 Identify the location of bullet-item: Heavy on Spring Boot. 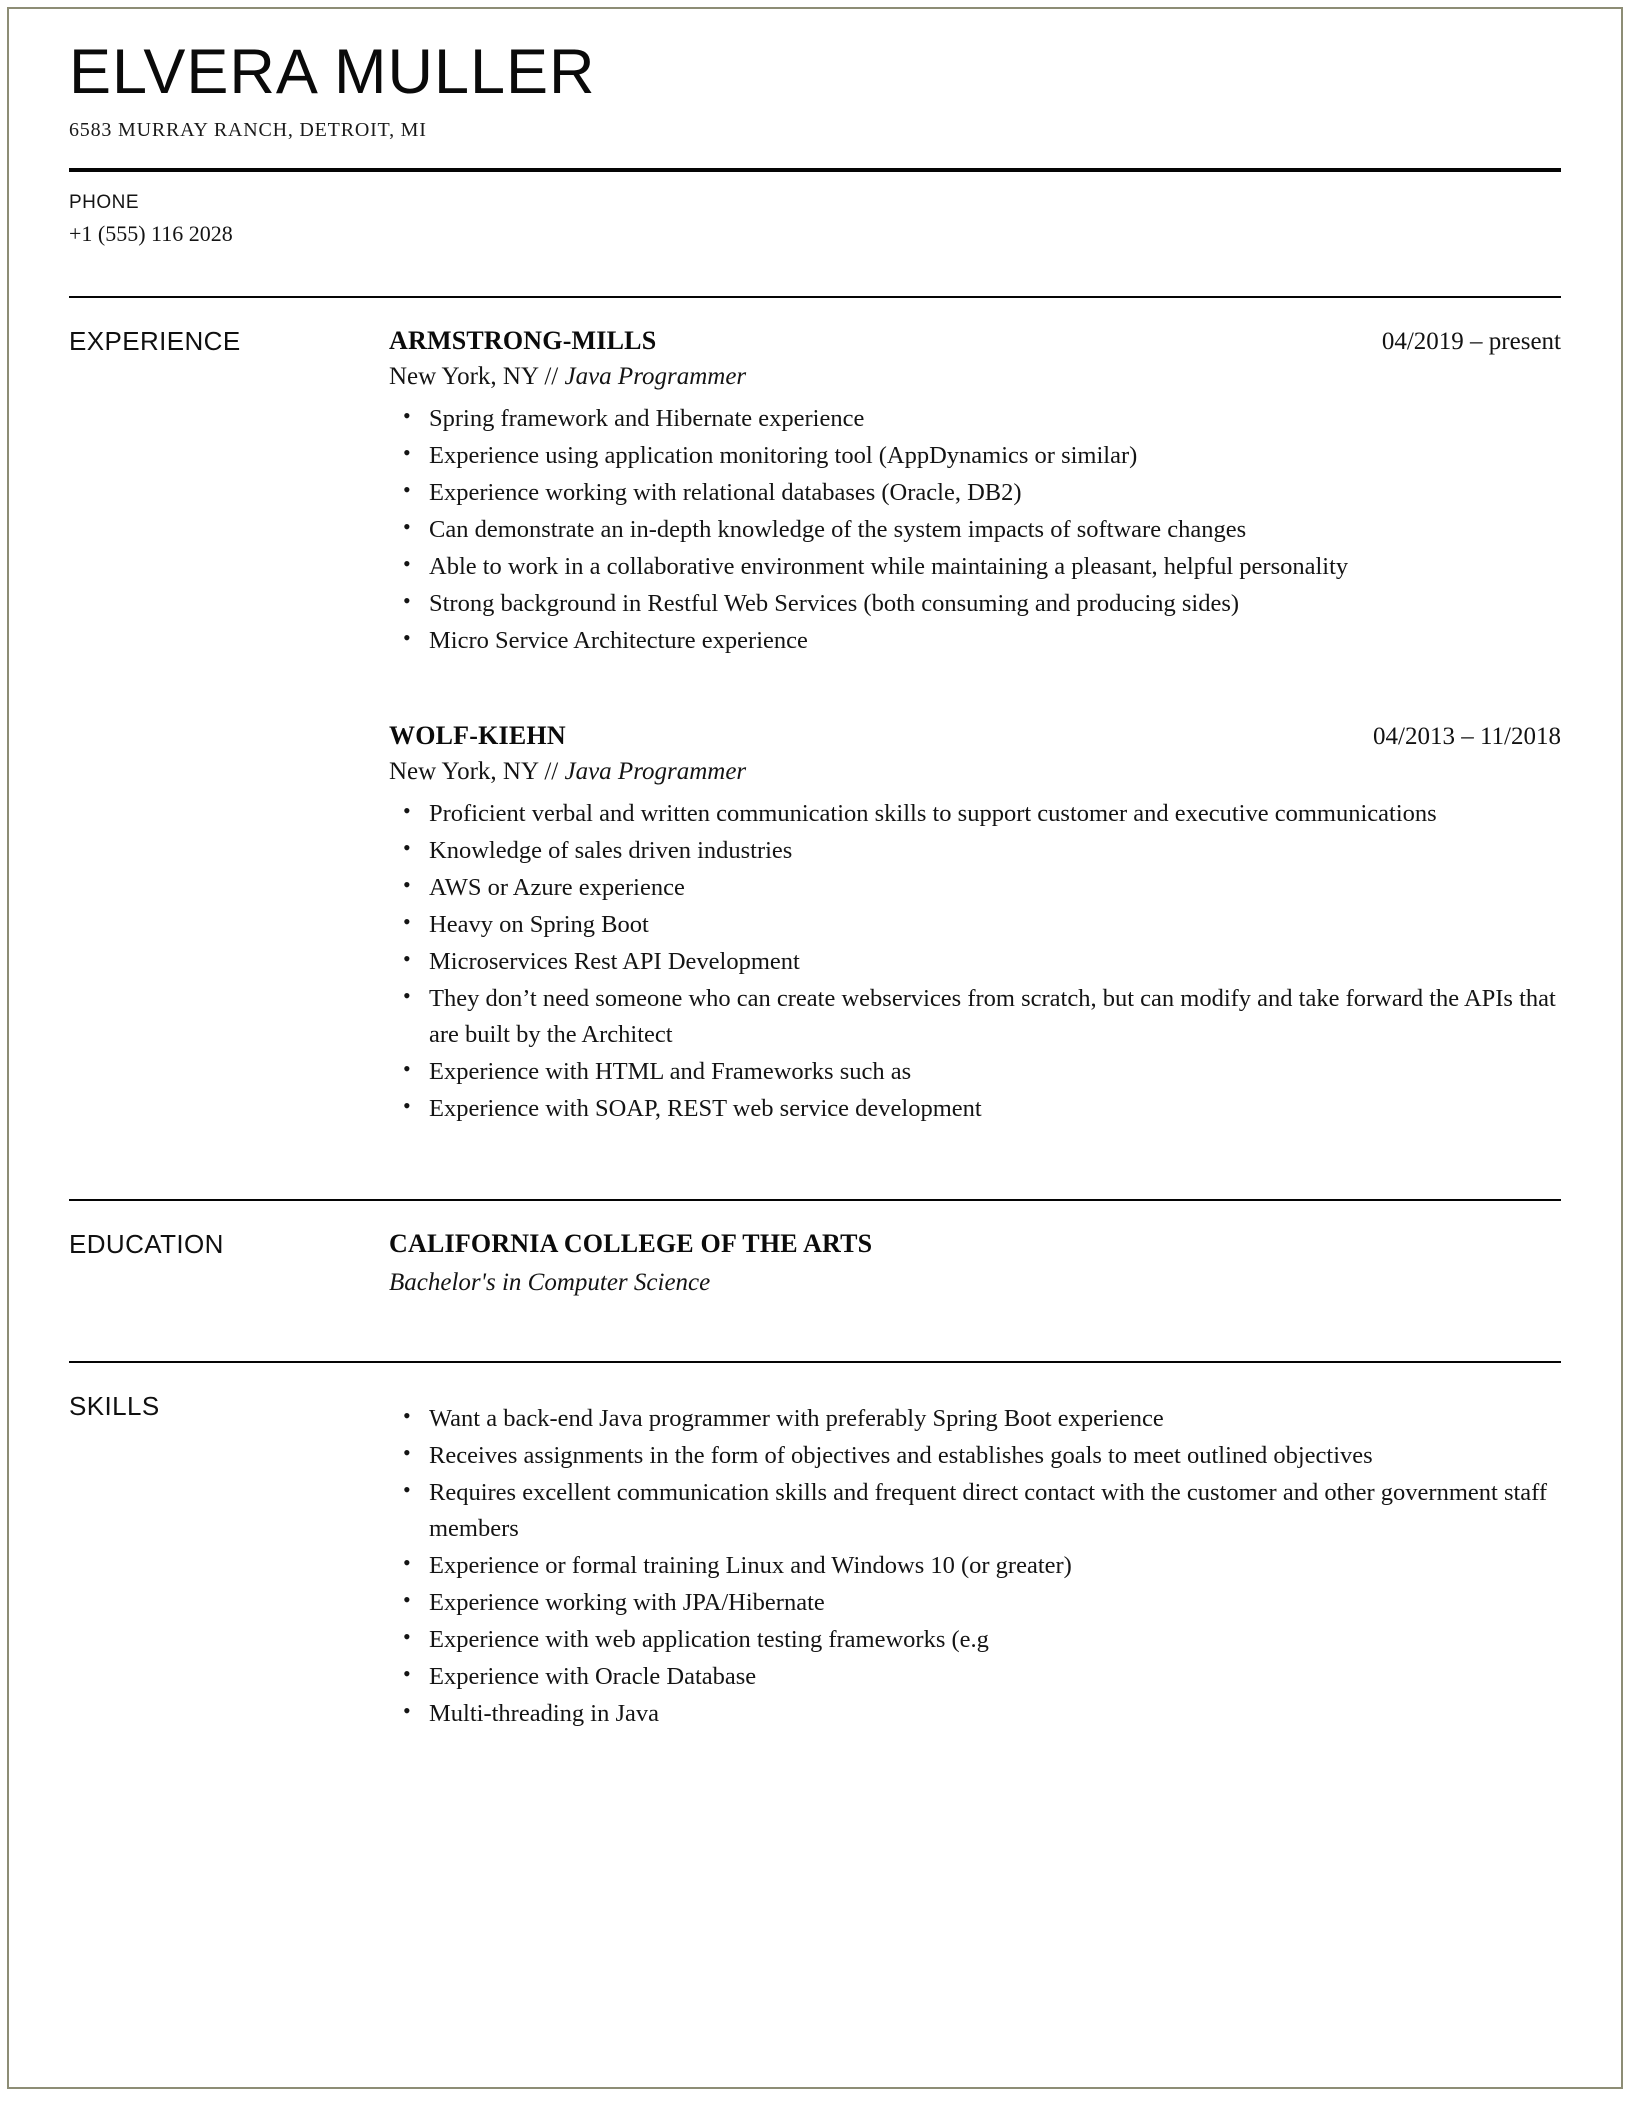
(975, 924).